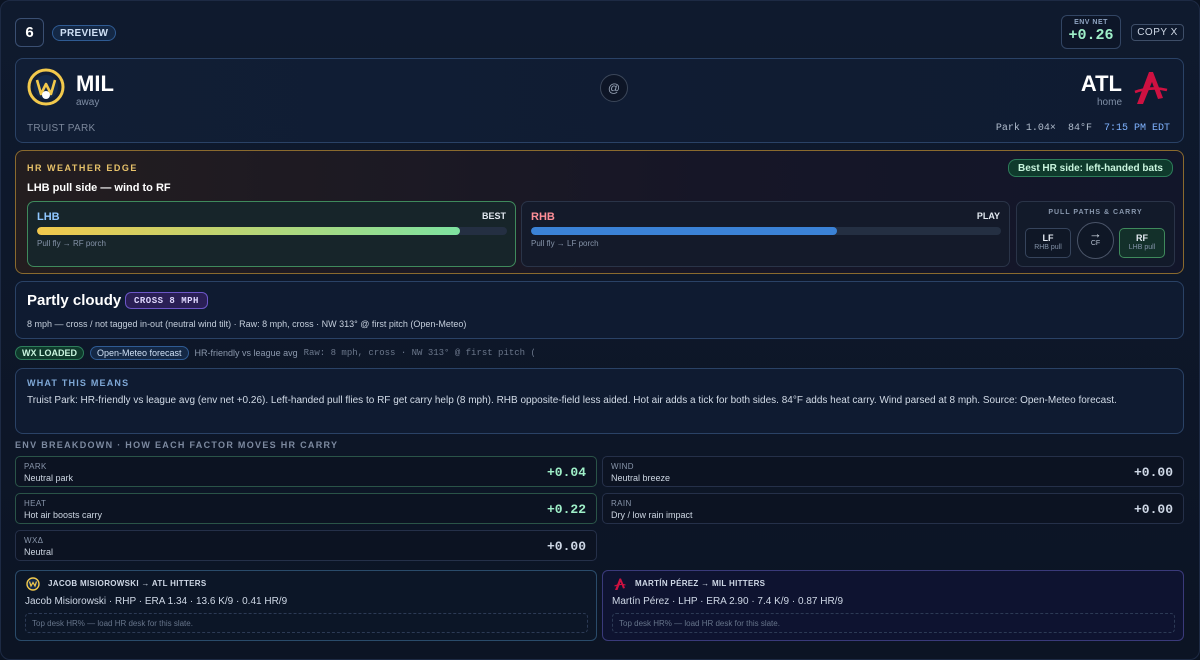 This screenshot has height=660, width=1200. What do you see at coordinates (61, 128) in the screenshot?
I see `venue-name: TRUIST PARK` at bounding box center [61, 128].